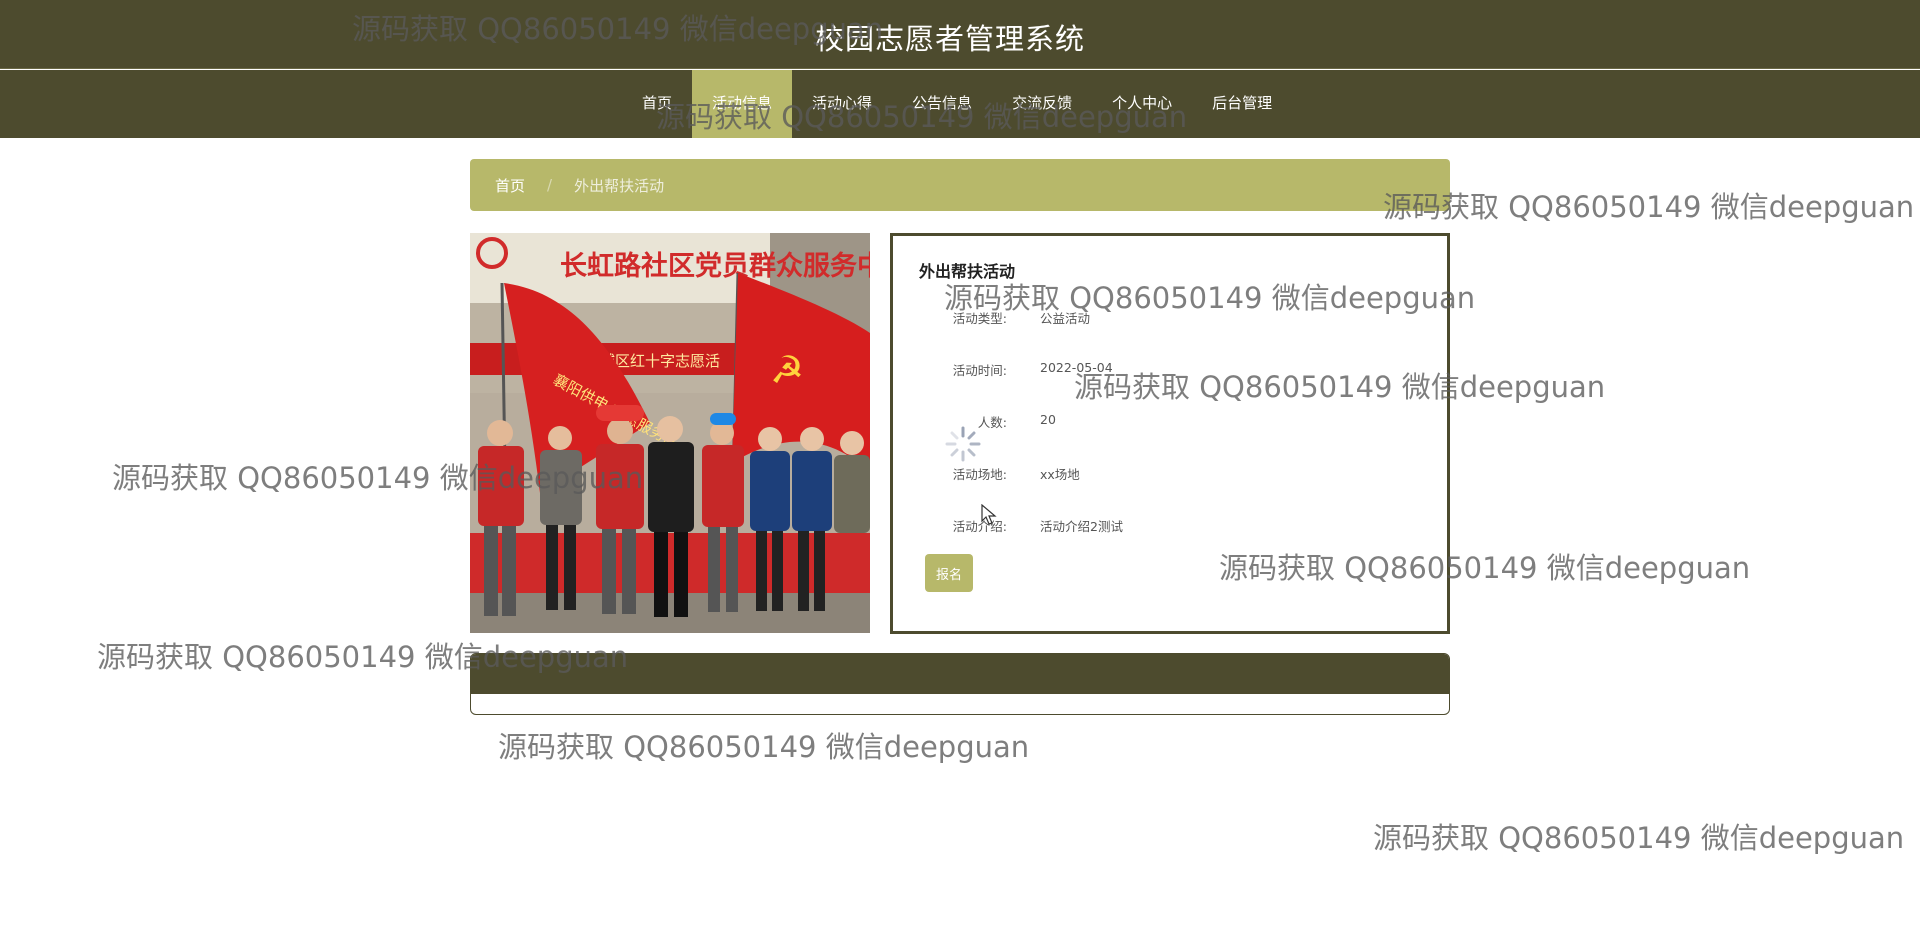 The width and height of the screenshot is (1920, 936). What do you see at coordinates (967, 271) in the screenshot?
I see `activity-title: 外出帮扶活动` at bounding box center [967, 271].